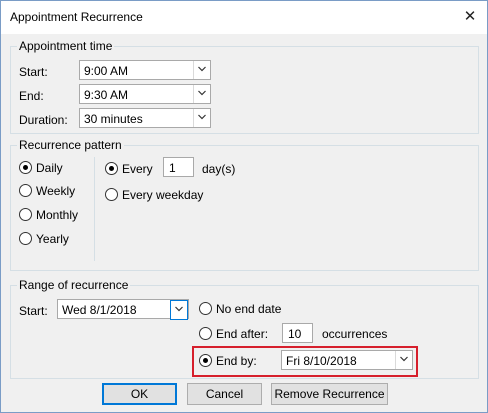 The height and width of the screenshot is (413, 488). What do you see at coordinates (248, 309) in the screenshot?
I see `no-end-date-label: No end date` at bounding box center [248, 309].